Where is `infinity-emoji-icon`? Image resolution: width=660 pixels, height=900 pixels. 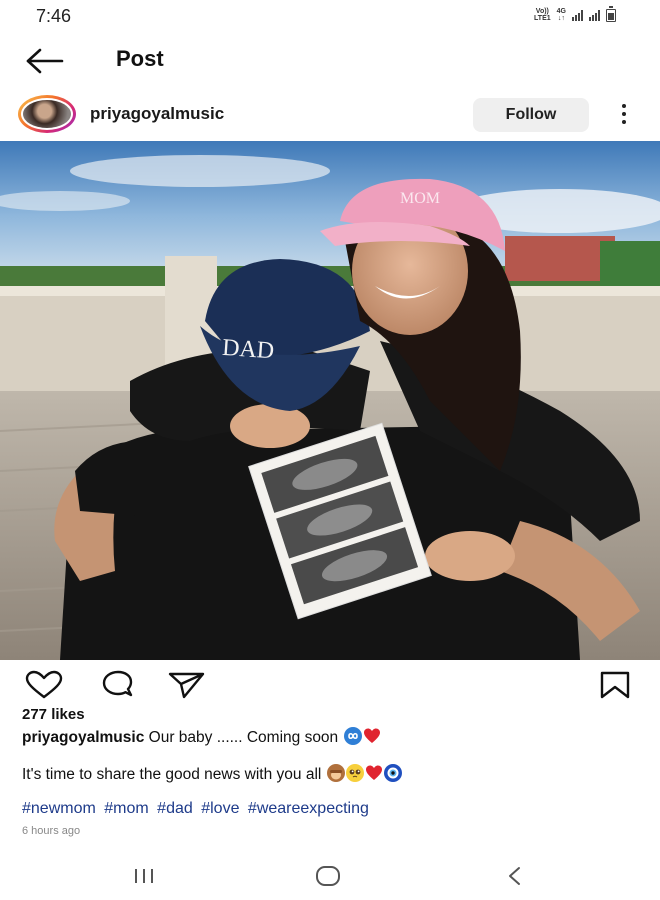 infinity-emoji-icon is located at coordinates (352, 736).